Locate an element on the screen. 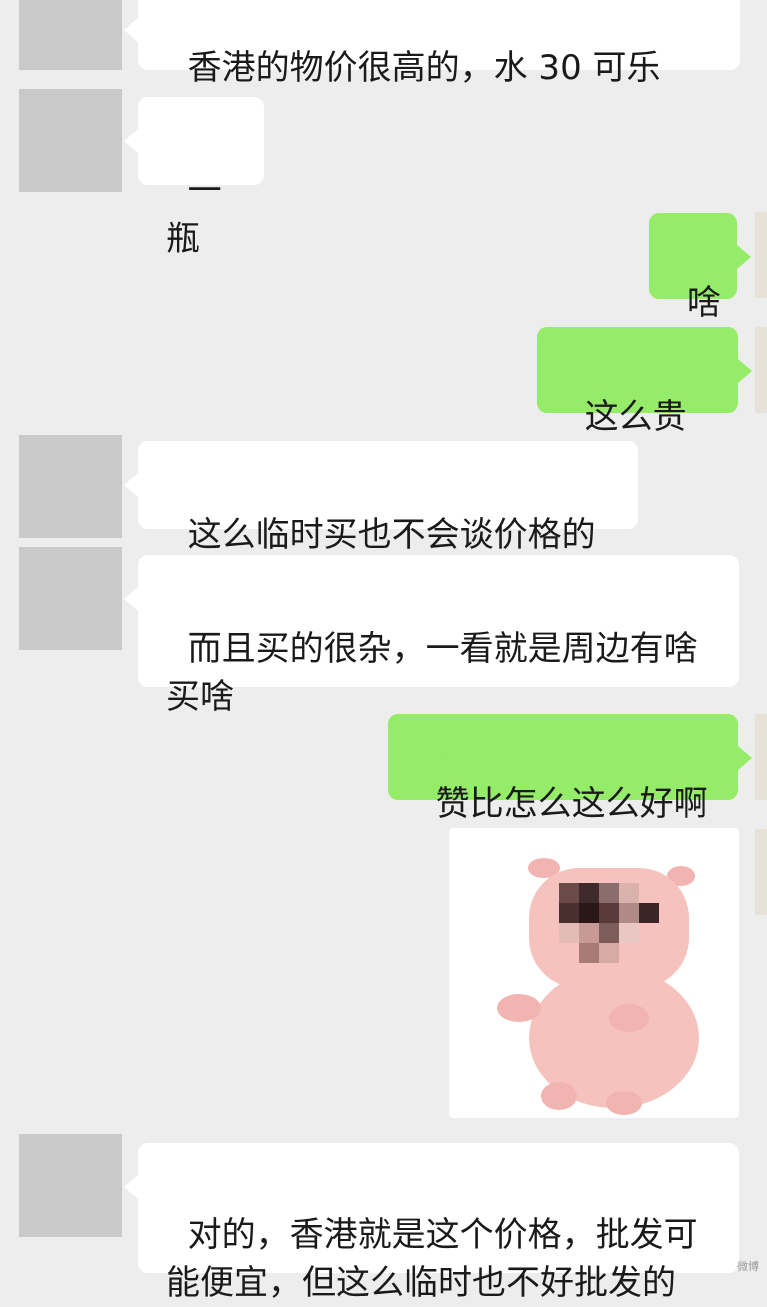 The image size is (767, 1307). message-bubble: 这么贵啊 is located at coordinates (644, 406).